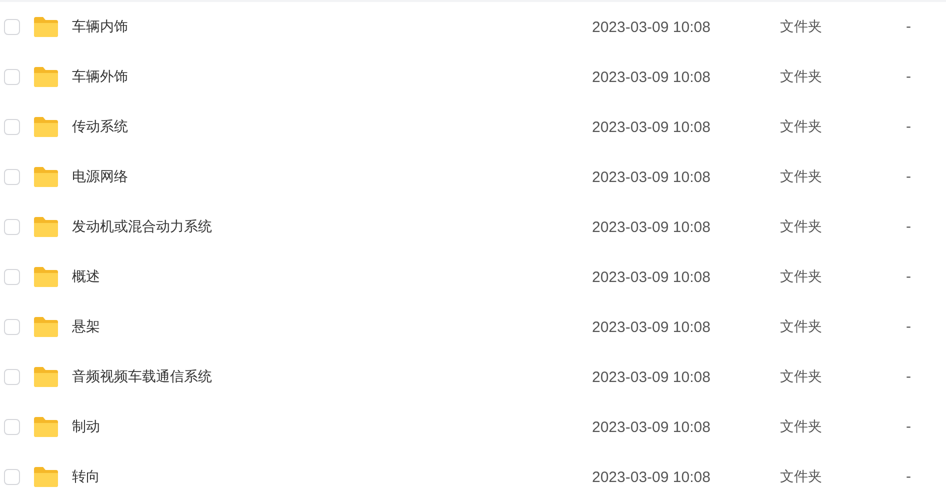 The height and width of the screenshot is (494, 946). What do you see at coordinates (332, 27) in the screenshot?
I see `file-name: 车辆内饰` at bounding box center [332, 27].